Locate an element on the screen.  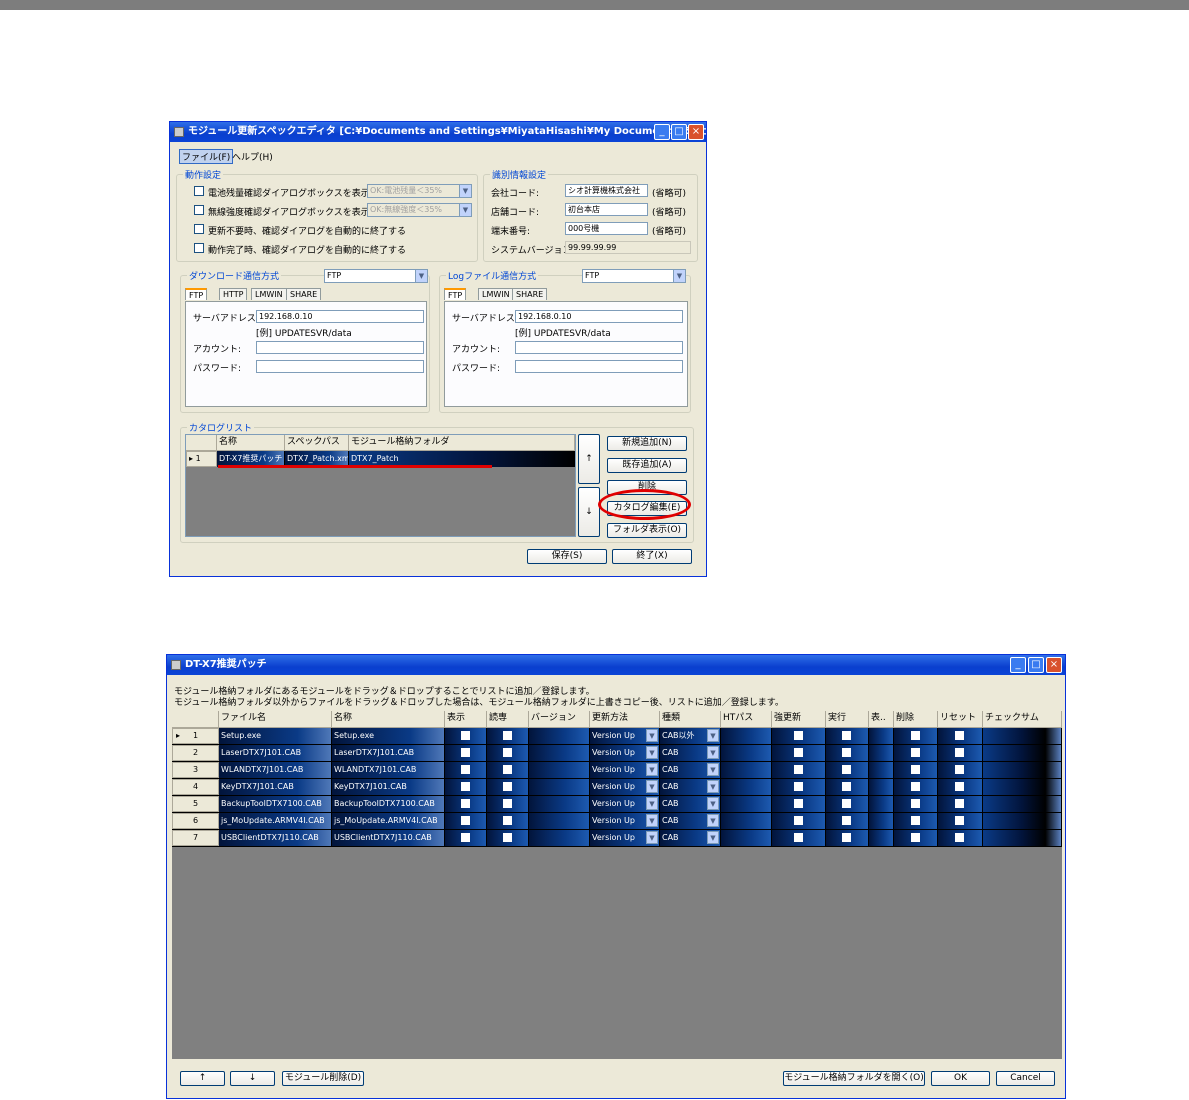
move-up-button: ↑ is located at coordinates (202, 1078).